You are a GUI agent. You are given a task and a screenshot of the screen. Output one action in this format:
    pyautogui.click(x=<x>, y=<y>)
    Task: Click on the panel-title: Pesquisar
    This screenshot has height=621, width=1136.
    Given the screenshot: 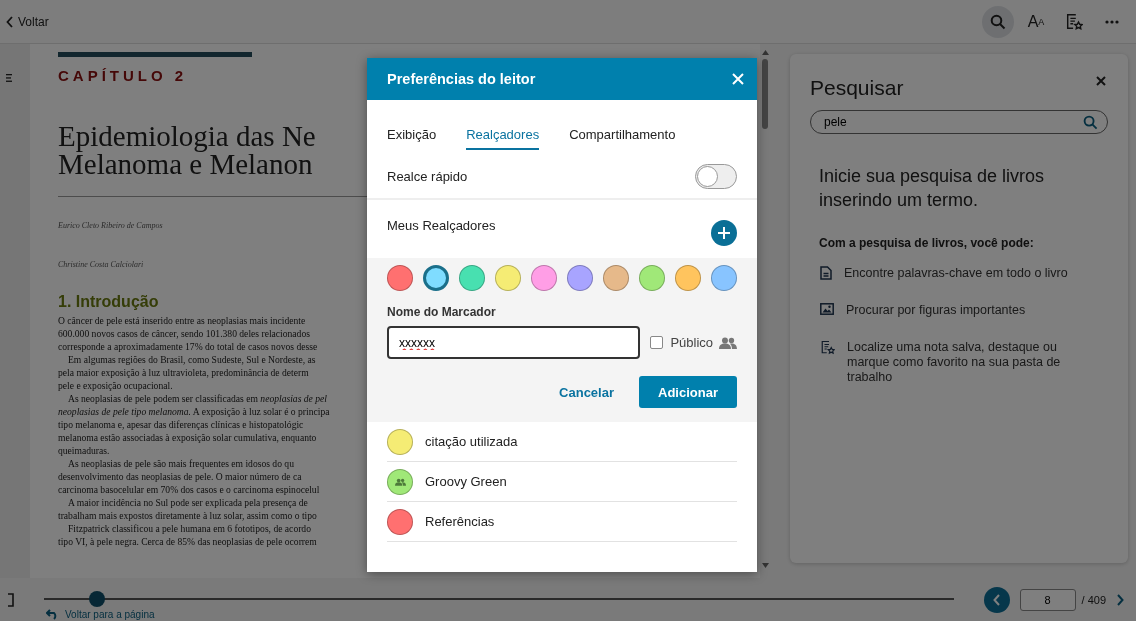 What is the action you would take?
    pyautogui.click(x=857, y=88)
    